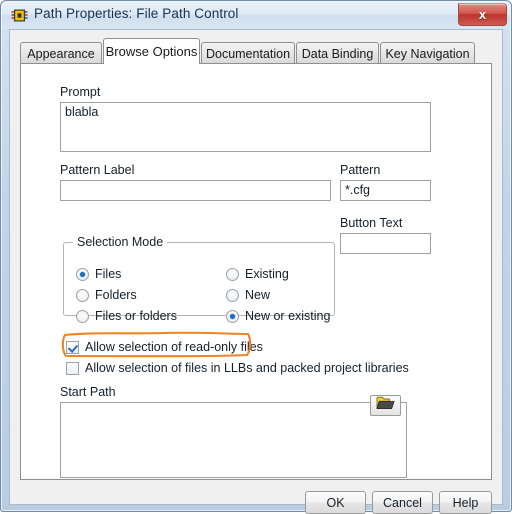 This screenshot has height=514, width=512. I want to click on tab-label: Key Navigation, so click(427, 53).